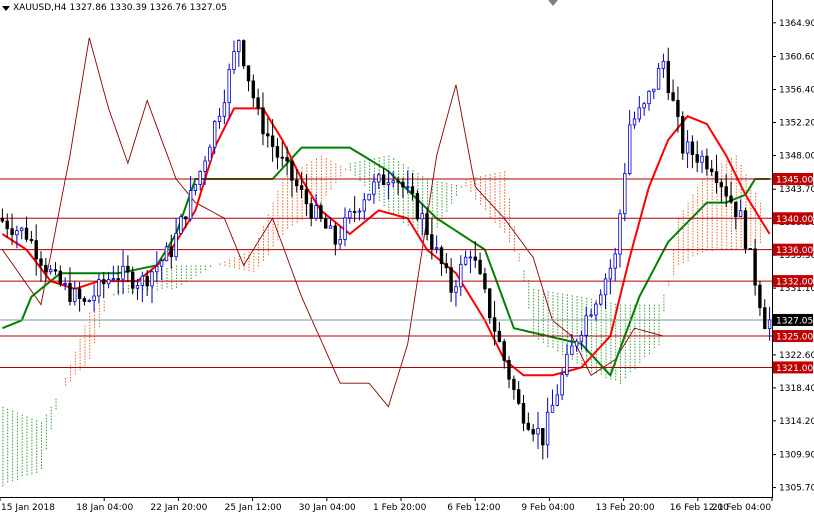 The image size is (814, 514). I want to click on dropdown-triangle-icon, so click(6, 8).